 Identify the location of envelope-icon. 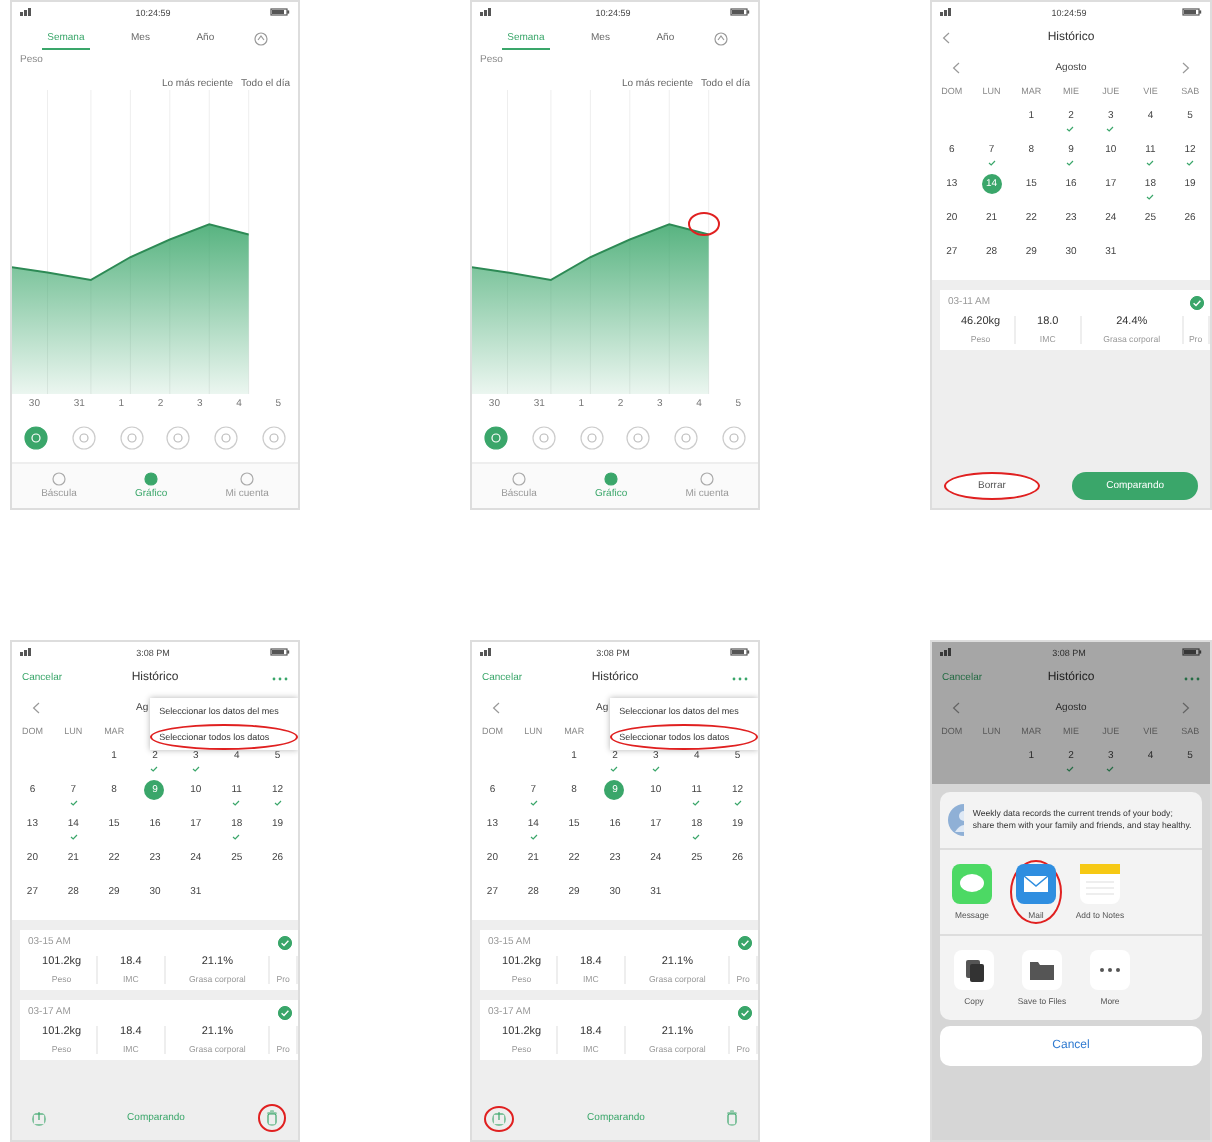
(1036, 884).